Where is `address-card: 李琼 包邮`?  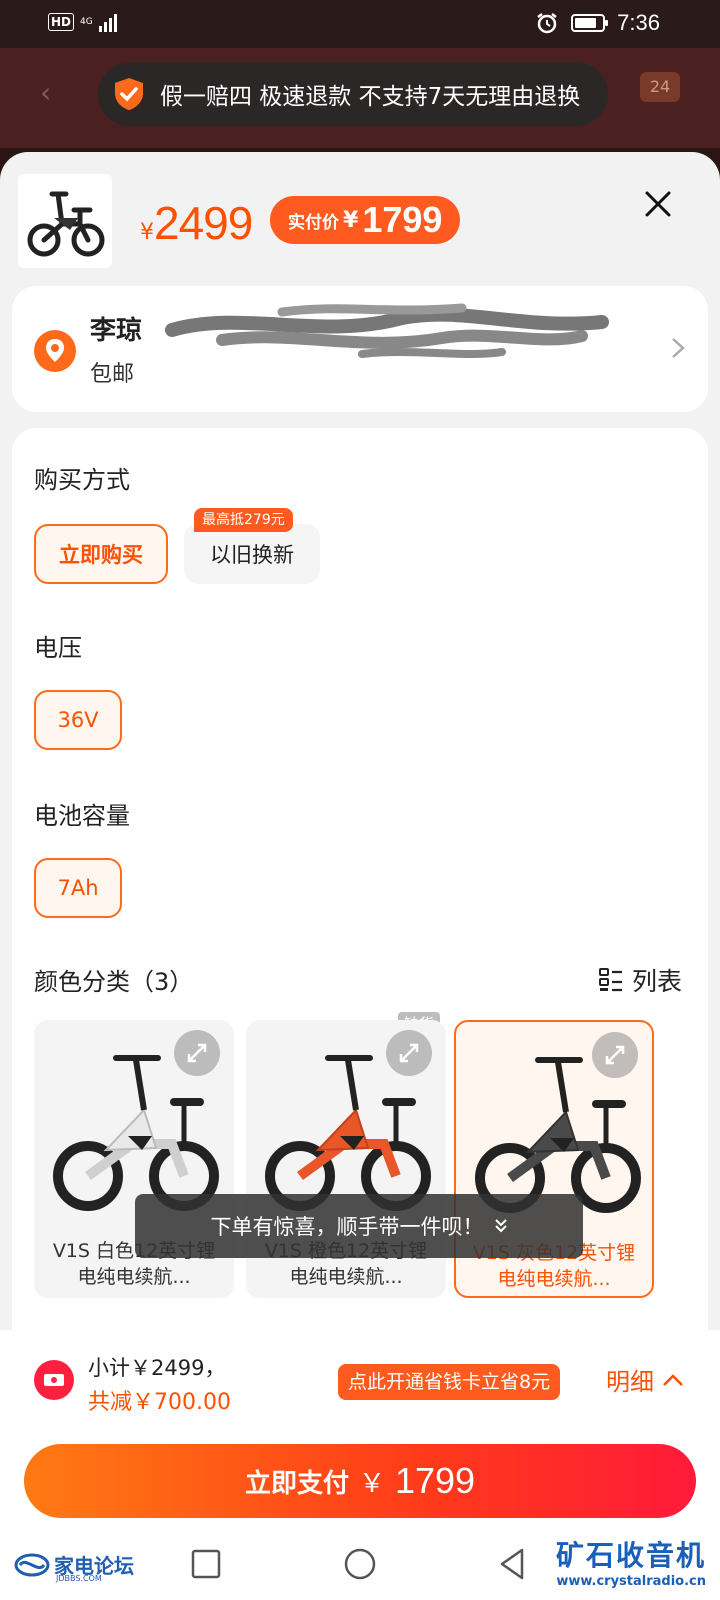
address-card: 李琼 包邮 is located at coordinates (360, 349).